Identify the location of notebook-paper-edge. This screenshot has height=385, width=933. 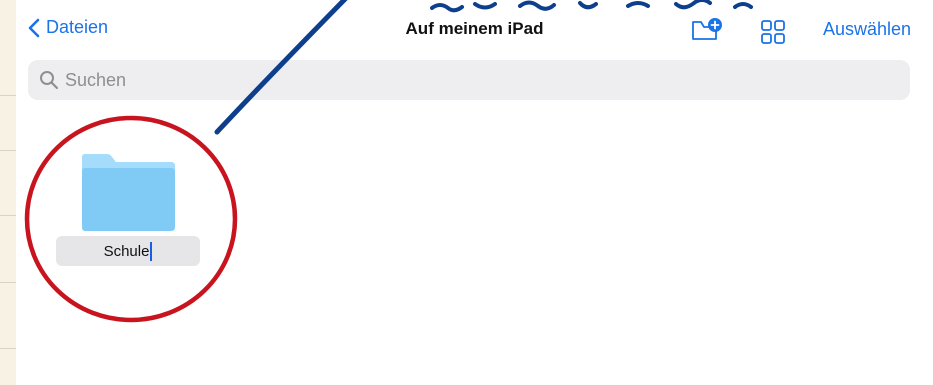
(8, 192).